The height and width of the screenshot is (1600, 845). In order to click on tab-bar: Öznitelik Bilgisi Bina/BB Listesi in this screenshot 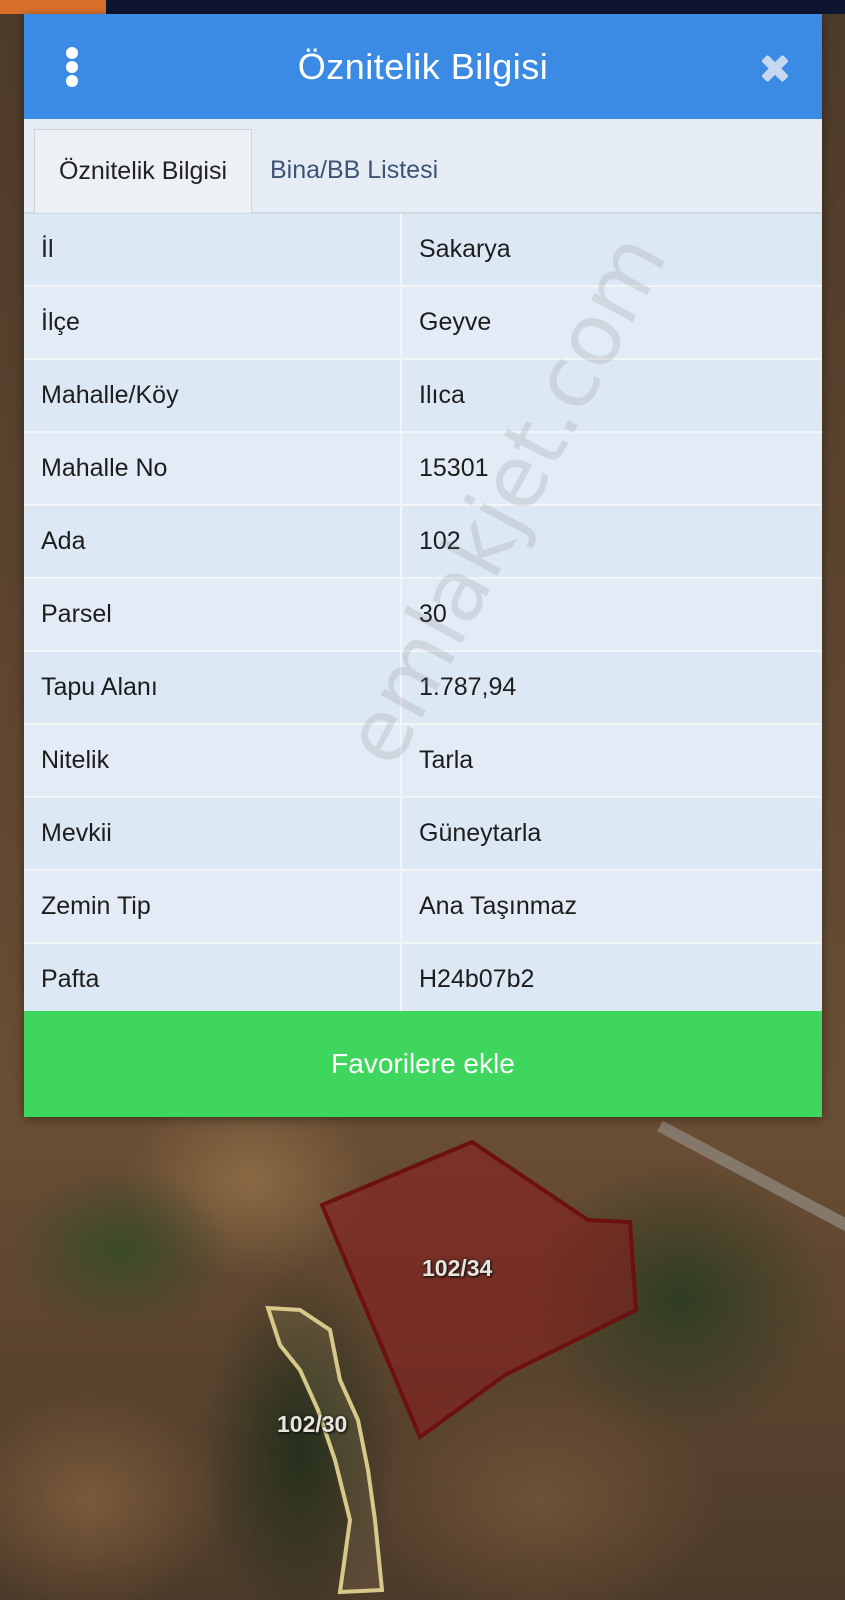, I will do `click(423, 166)`.